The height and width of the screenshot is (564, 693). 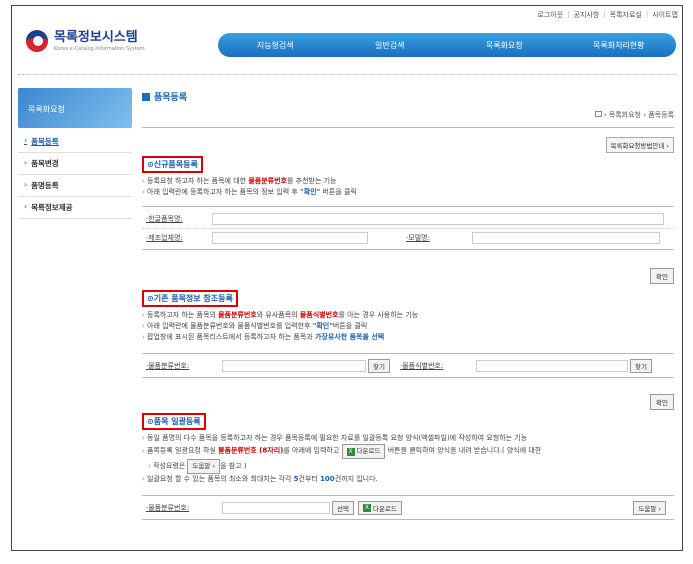 I want to click on header-divider, so click(x=347, y=74).